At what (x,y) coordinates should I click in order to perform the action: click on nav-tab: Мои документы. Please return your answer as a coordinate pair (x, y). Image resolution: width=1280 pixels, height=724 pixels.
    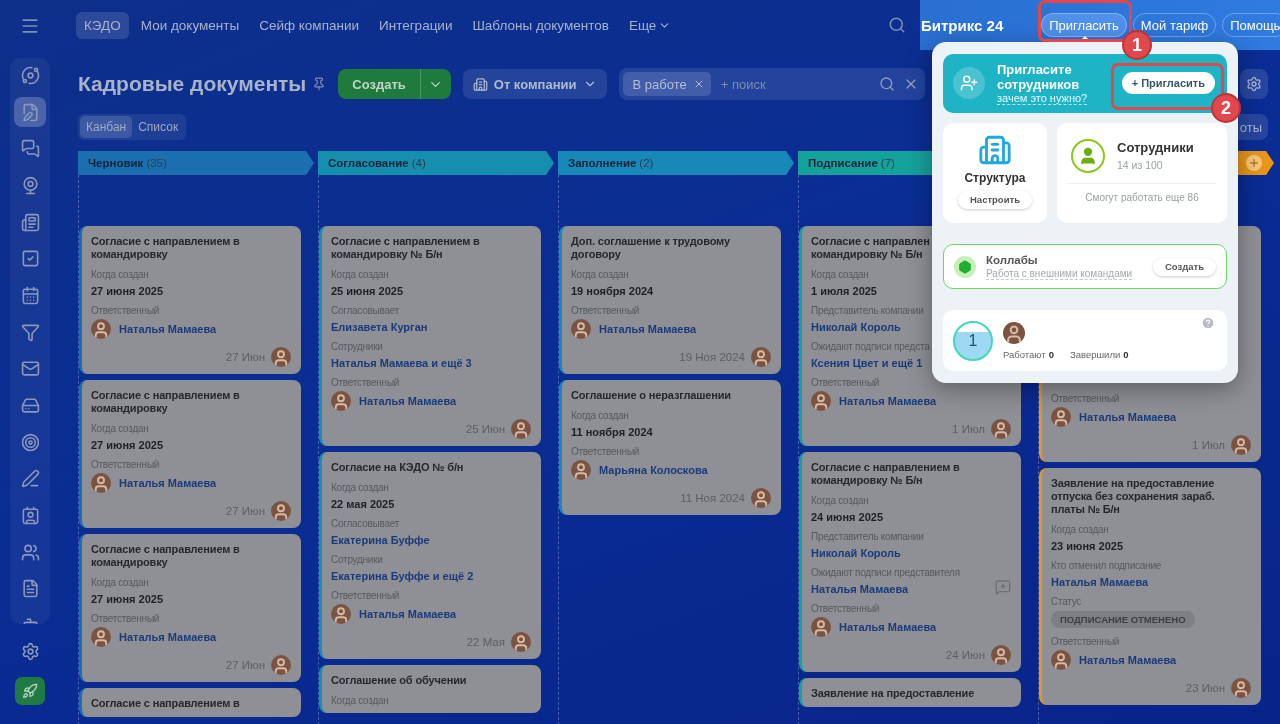
    Looking at the image, I should click on (190, 25).